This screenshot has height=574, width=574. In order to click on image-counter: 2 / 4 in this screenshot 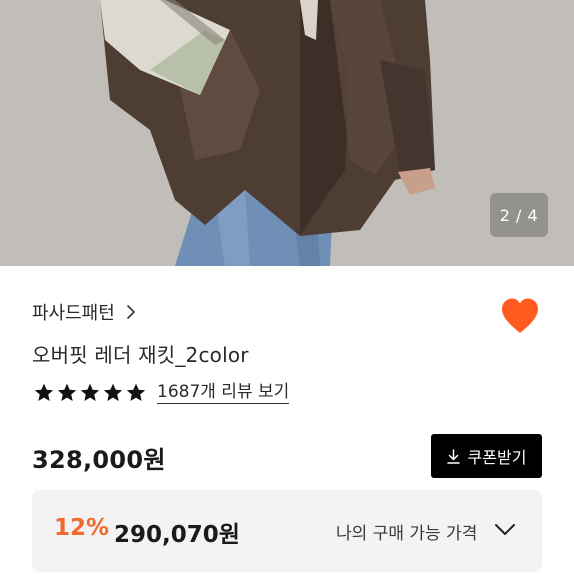, I will do `click(519, 215)`.